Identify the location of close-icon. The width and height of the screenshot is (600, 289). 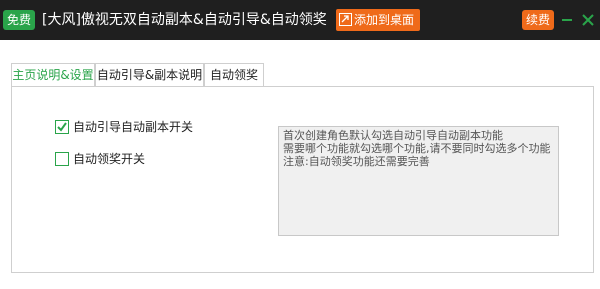
(588, 20).